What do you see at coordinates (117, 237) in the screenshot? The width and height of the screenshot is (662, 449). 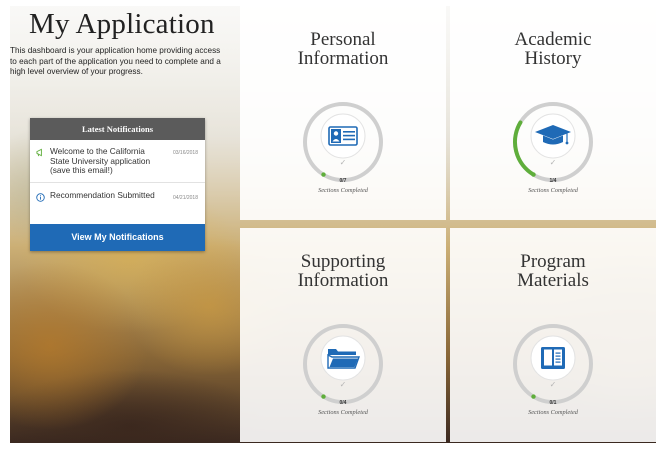 I see `view-notifications-button: View My Notifications` at bounding box center [117, 237].